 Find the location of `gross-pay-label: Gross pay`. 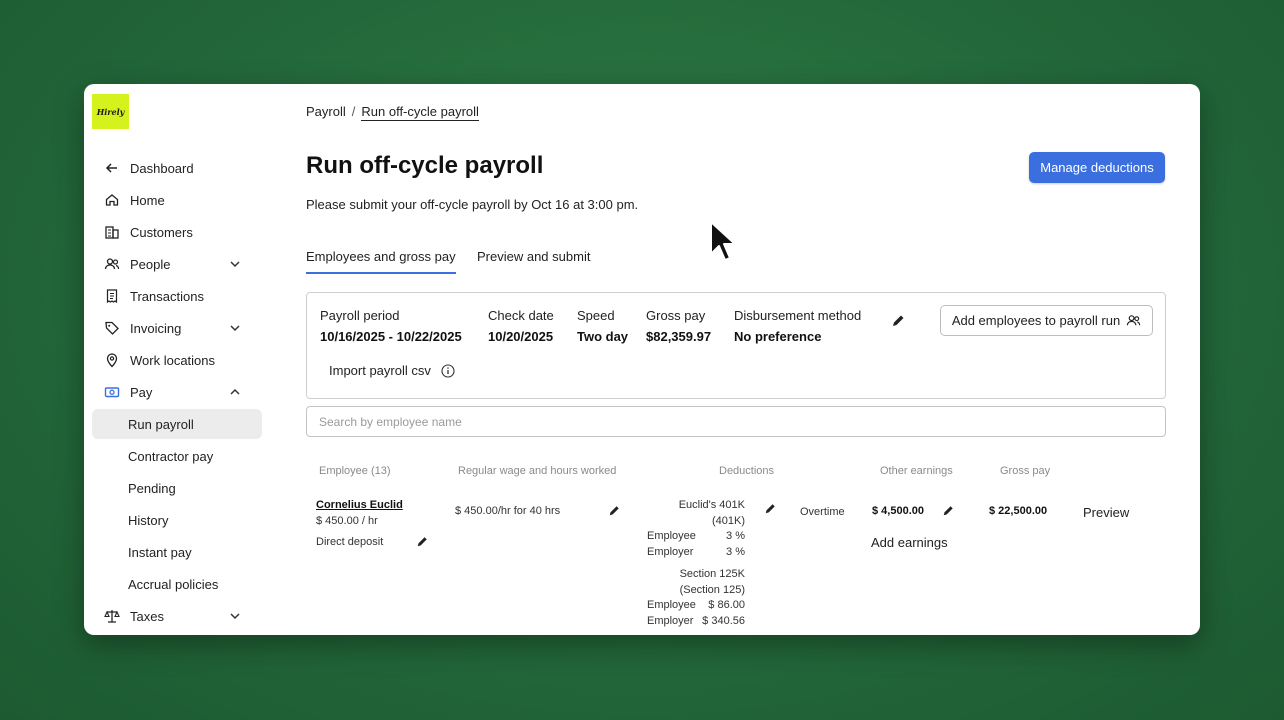

gross-pay-label: Gross pay is located at coordinates (676, 315).